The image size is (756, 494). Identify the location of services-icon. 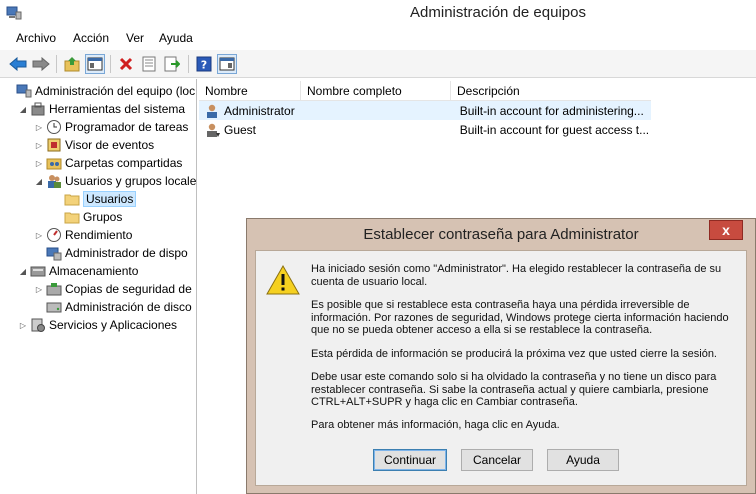
(38, 325).